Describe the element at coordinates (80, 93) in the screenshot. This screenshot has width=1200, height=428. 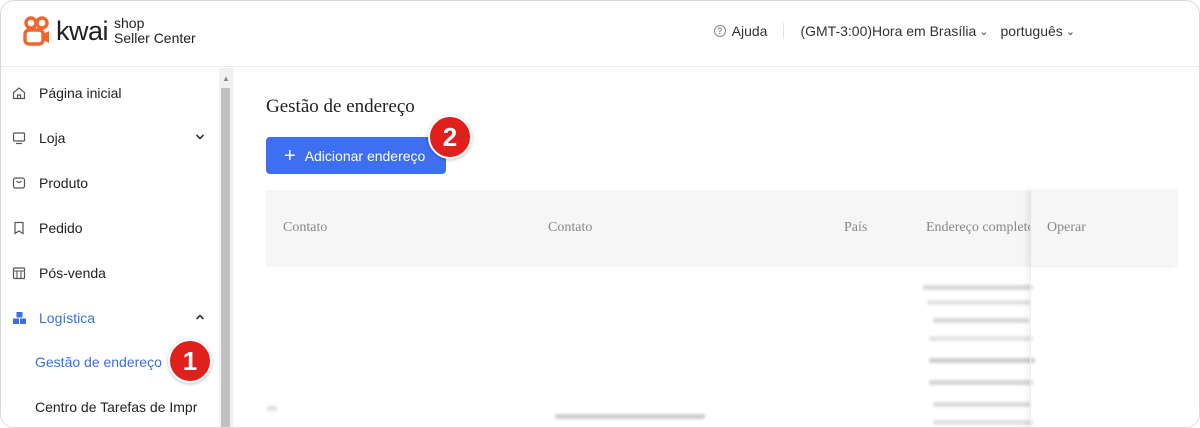
I see `sidebar-item-label: Página inicial` at that location.